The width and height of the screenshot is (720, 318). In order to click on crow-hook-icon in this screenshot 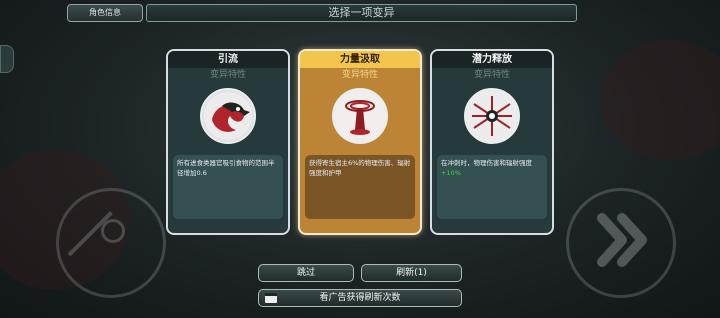, I will do `click(228, 116)`.